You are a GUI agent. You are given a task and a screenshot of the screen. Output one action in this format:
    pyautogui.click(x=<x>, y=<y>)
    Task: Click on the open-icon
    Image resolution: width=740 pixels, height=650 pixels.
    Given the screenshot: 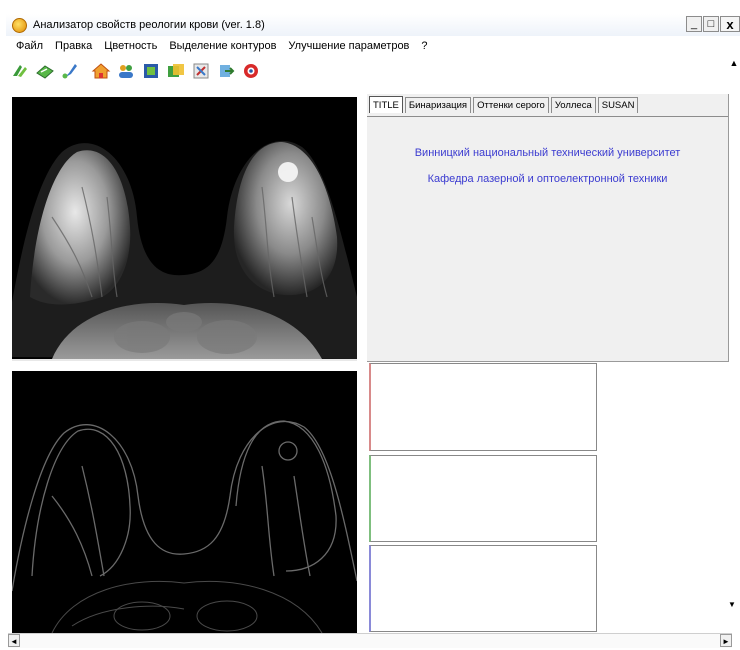 What is the action you would take?
    pyautogui.click(x=20, y=71)
    